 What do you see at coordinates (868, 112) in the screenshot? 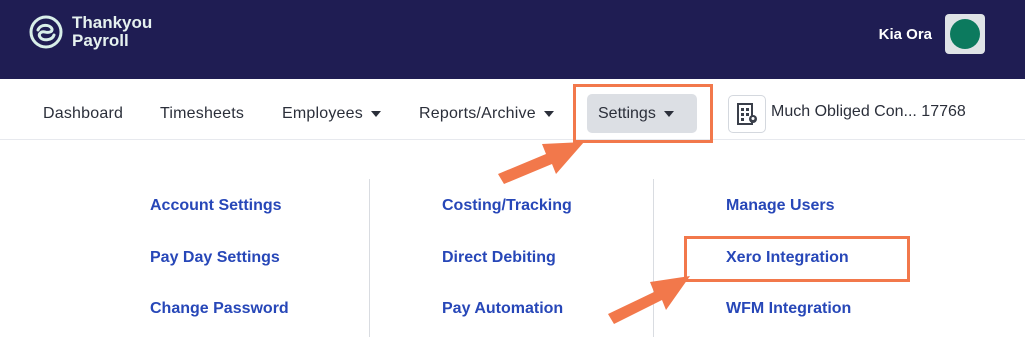
I see `company-name: Much Obliged Con... 17768` at bounding box center [868, 112].